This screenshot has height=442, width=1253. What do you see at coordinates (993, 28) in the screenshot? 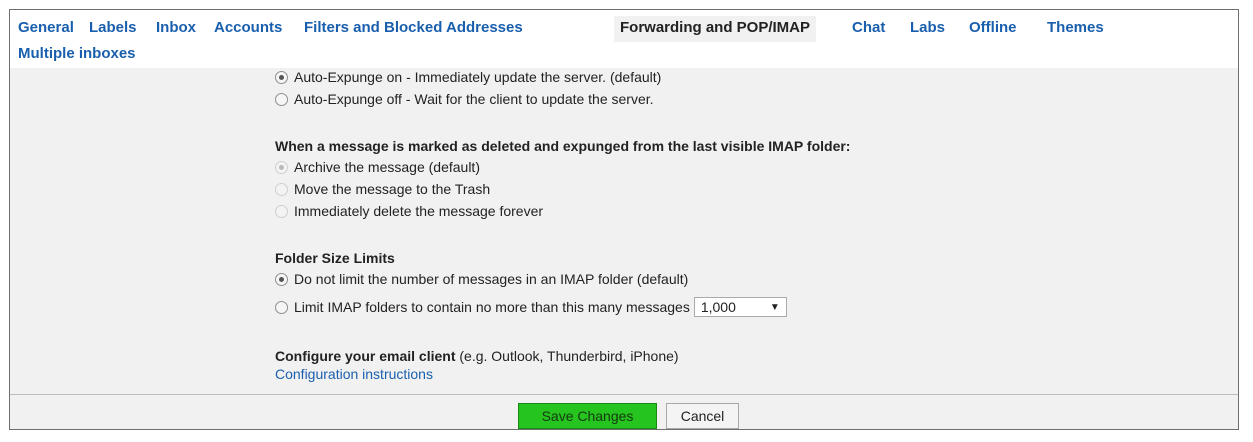
I see `tab-offline: Offline` at bounding box center [993, 28].